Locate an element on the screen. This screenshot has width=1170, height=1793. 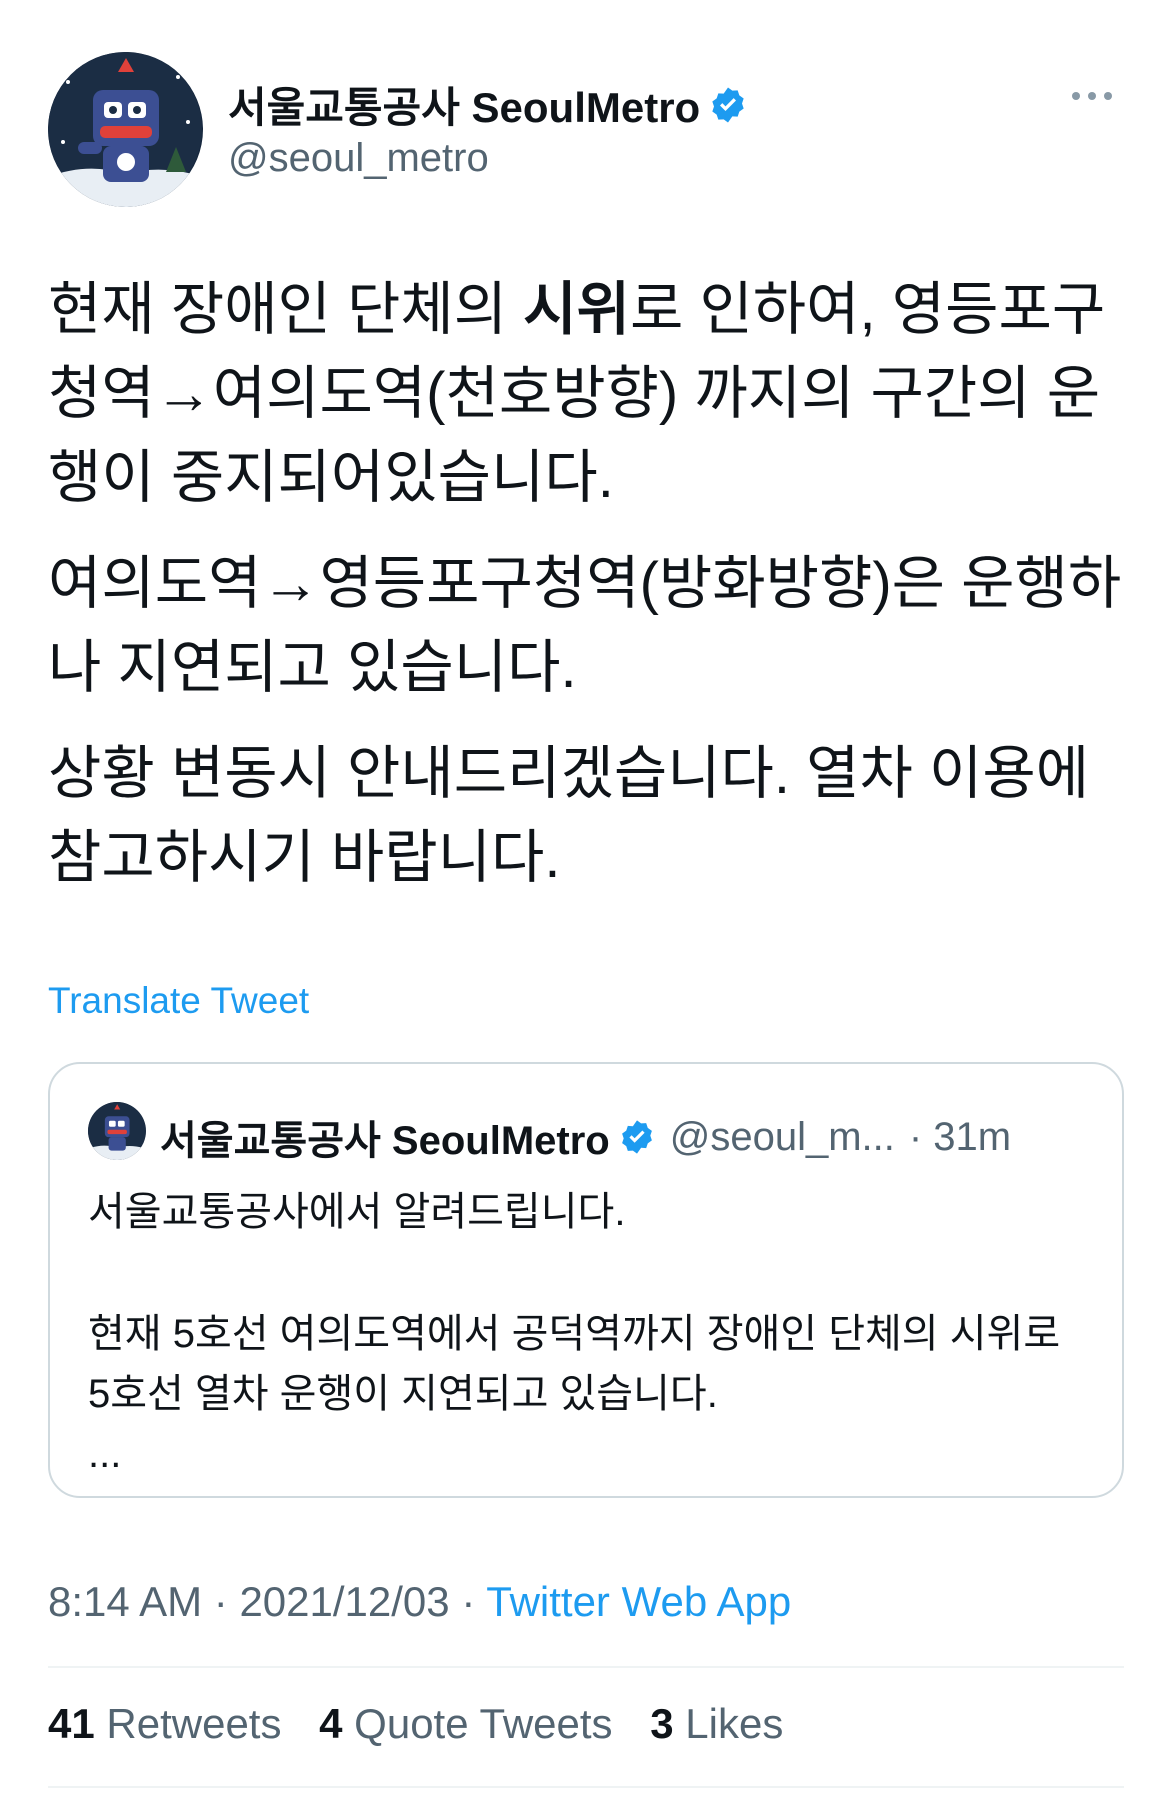
tweet-time: 8:14 AM is located at coordinates (125, 1601).